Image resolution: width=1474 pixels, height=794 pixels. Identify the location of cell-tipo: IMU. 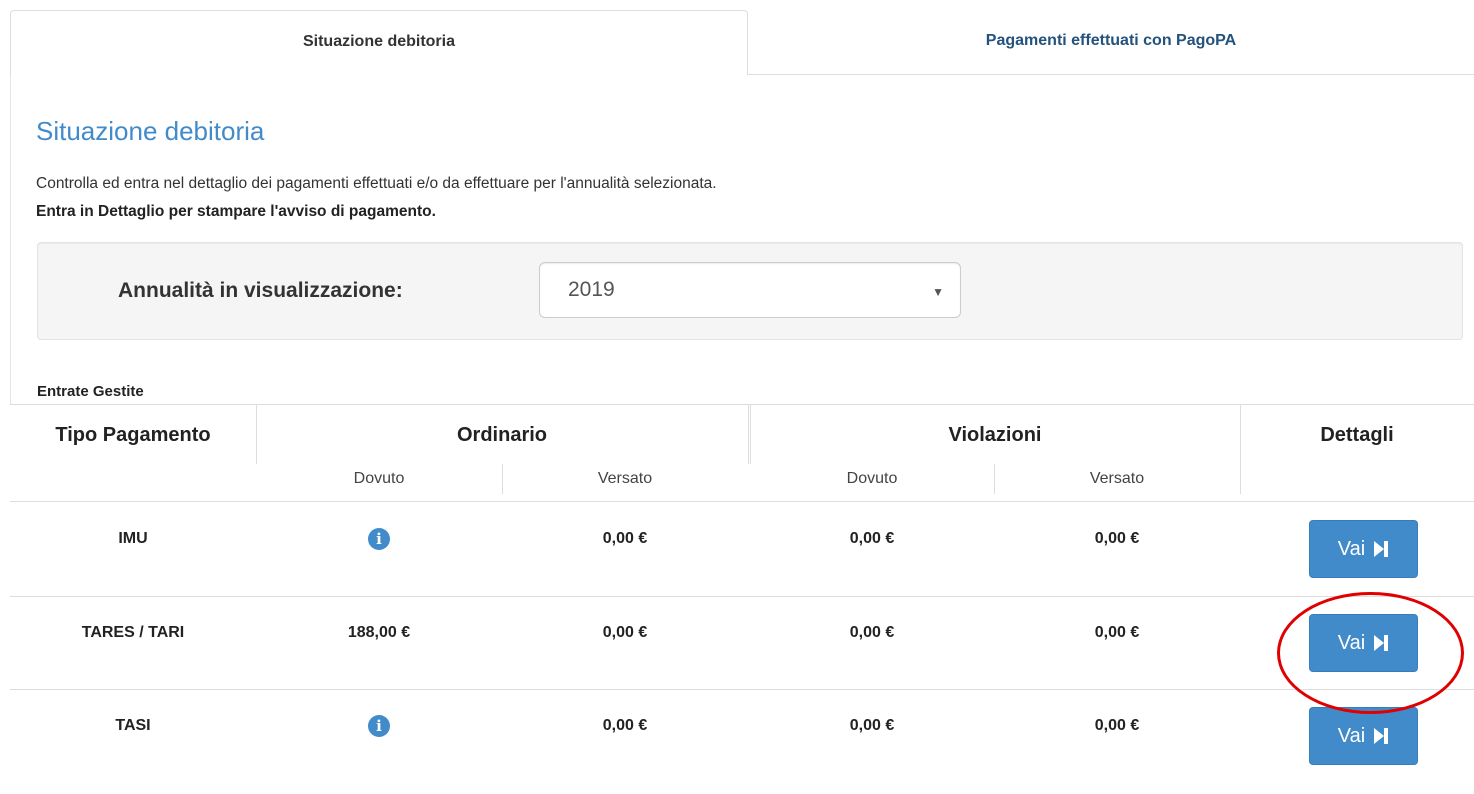
(133, 538).